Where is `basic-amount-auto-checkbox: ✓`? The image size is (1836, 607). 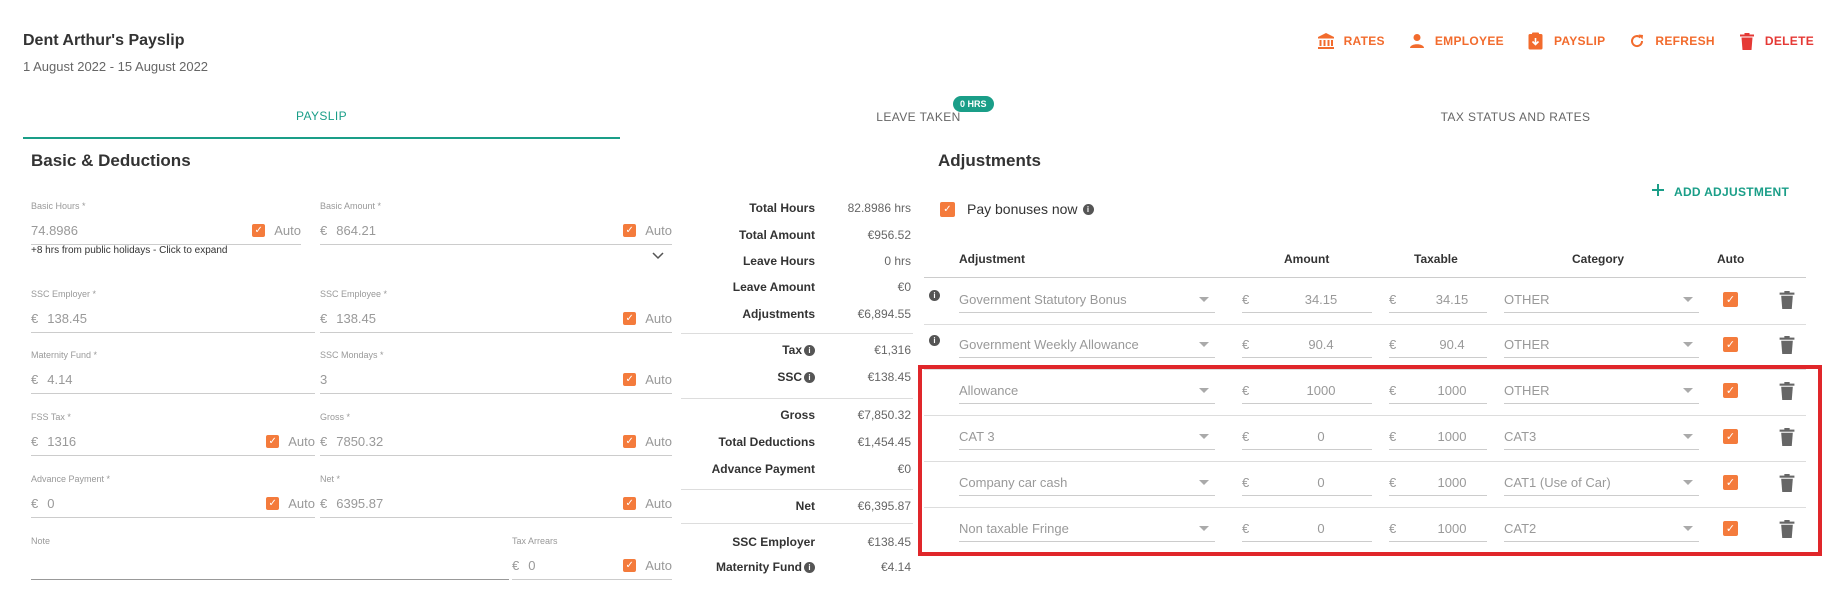 basic-amount-auto-checkbox: ✓ is located at coordinates (630, 230).